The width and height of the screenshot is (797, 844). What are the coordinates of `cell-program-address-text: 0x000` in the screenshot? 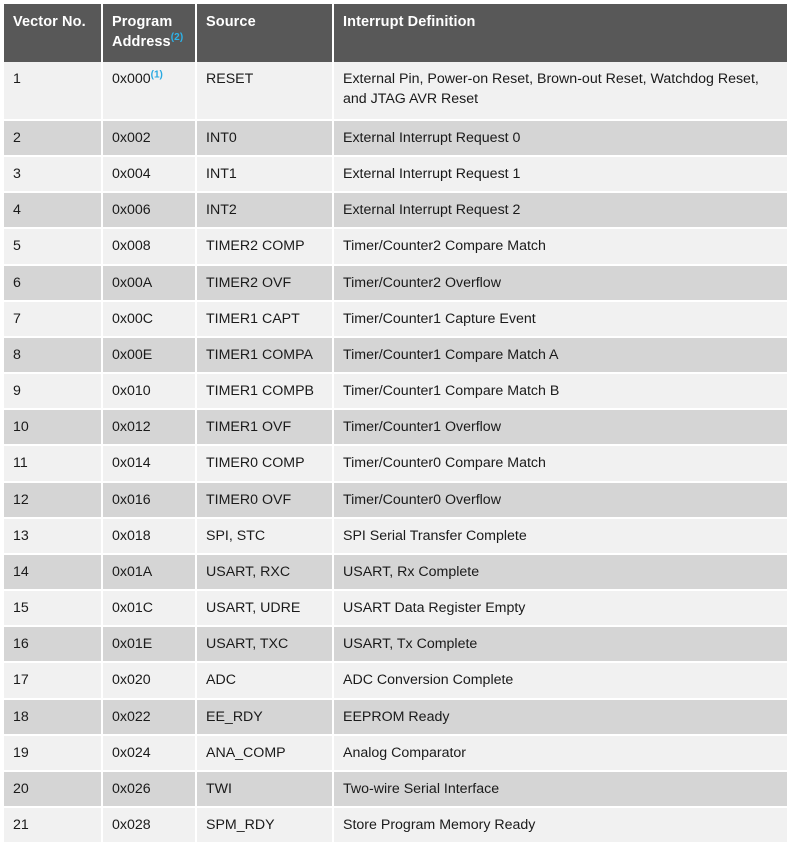 It's located at (131, 79).